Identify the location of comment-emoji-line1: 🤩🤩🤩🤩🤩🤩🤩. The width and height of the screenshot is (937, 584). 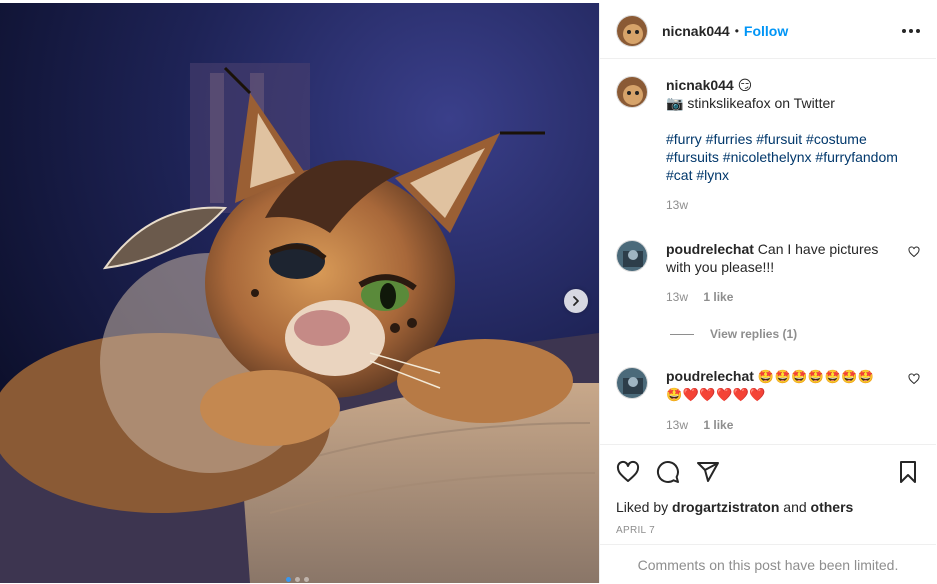
(816, 376).